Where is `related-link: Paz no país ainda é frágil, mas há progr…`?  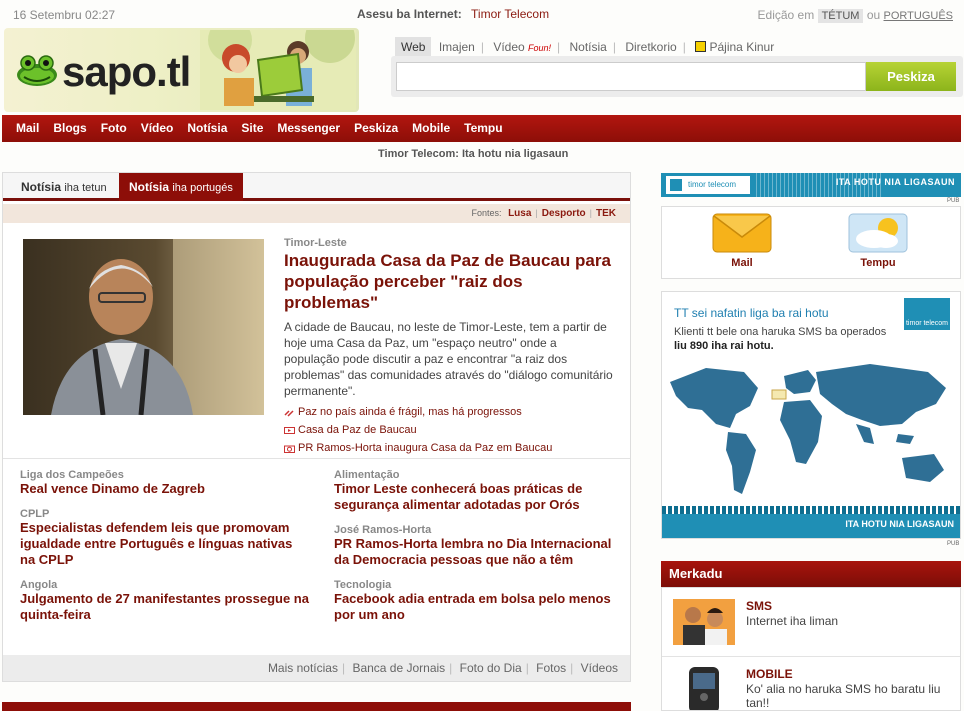 related-link: Paz no país ainda é frágil, mas há progr… is located at coordinates (449, 412).